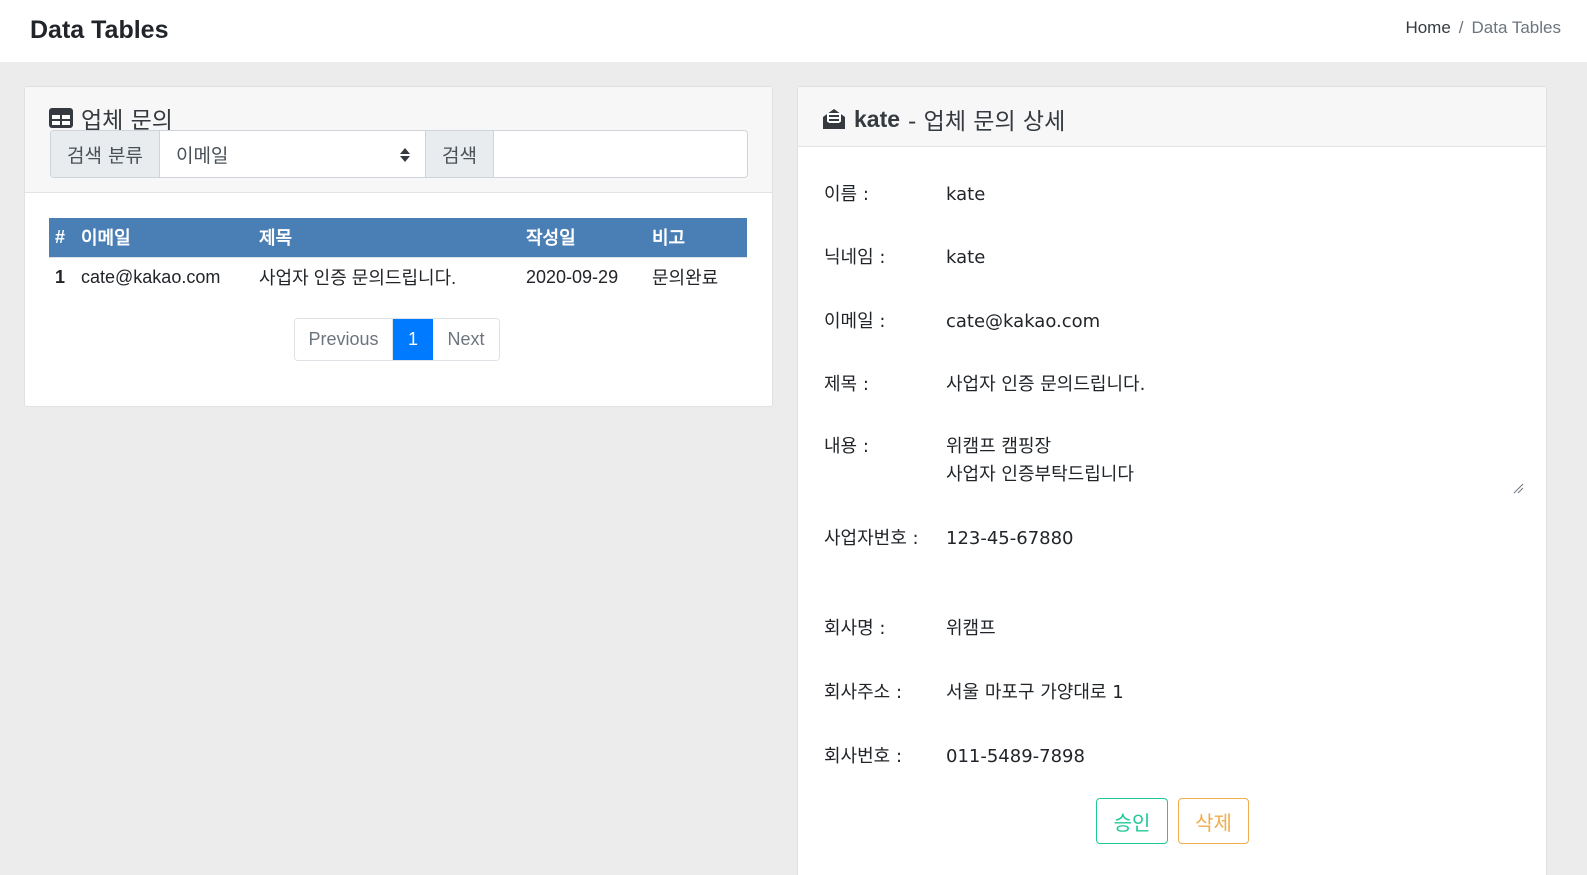  What do you see at coordinates (386, 237) in the screenshot?
I see `column-header-subject: 제목` at bounding box center [386, 237].